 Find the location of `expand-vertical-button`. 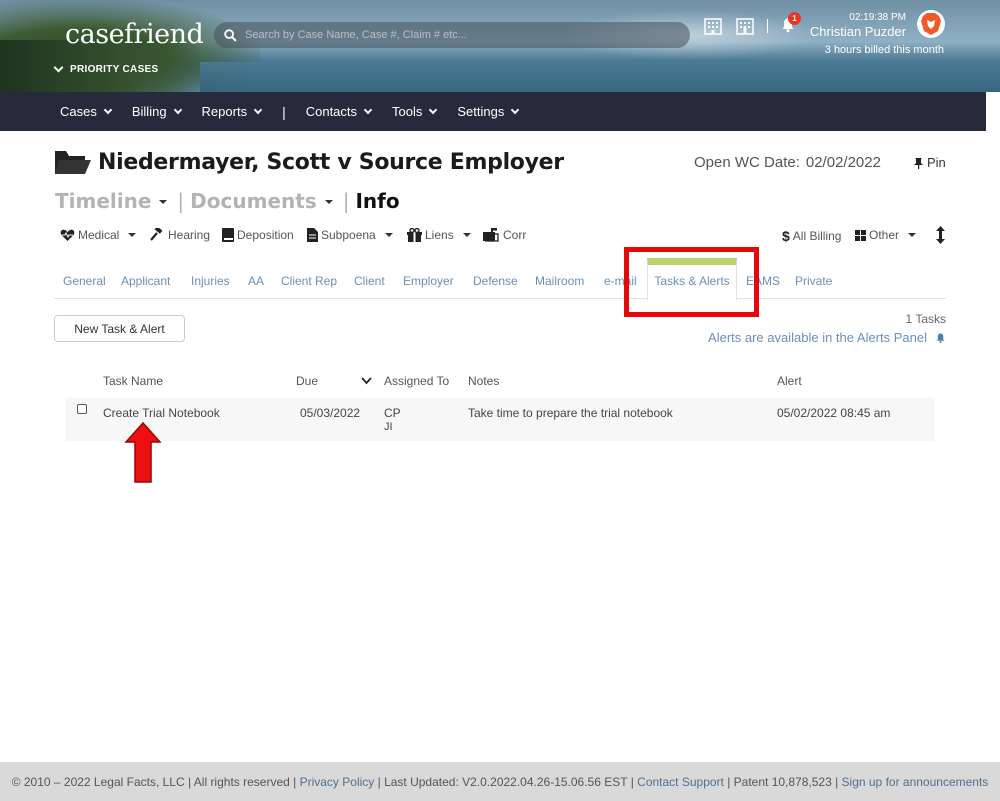

expand-vertical-button is located at coordinates (940, 235).